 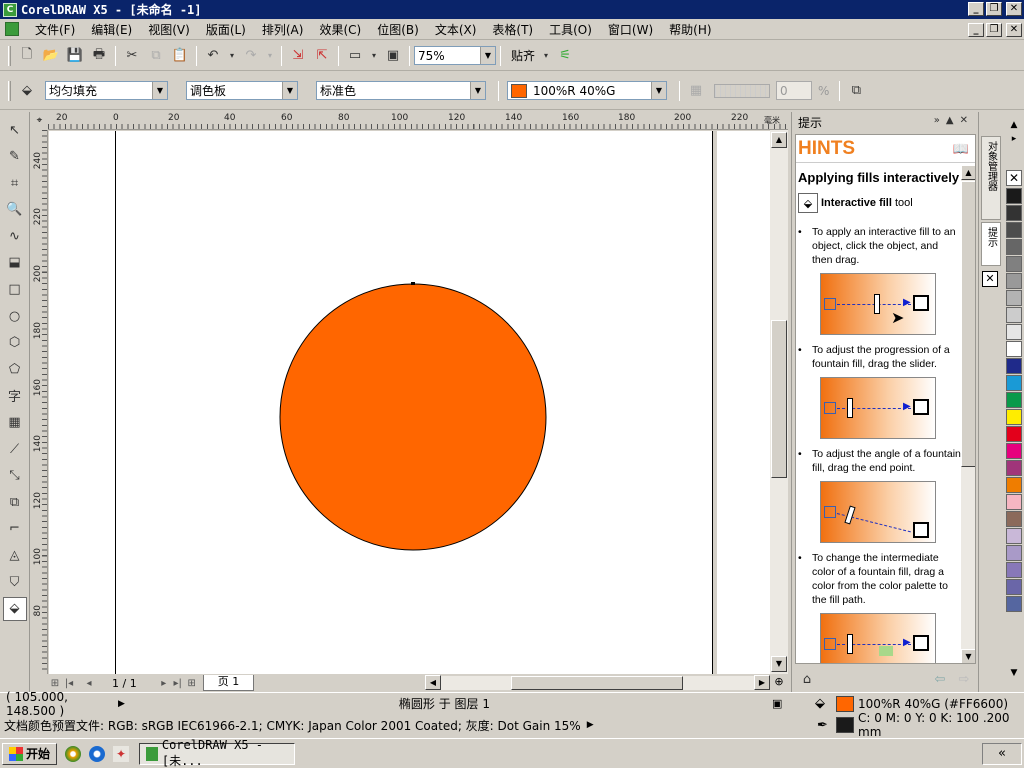 What do you see at coordinates (15, 476) in the screenshot?
I see `connector-tool-icon: ⤡` at bounding box center [15, 476].